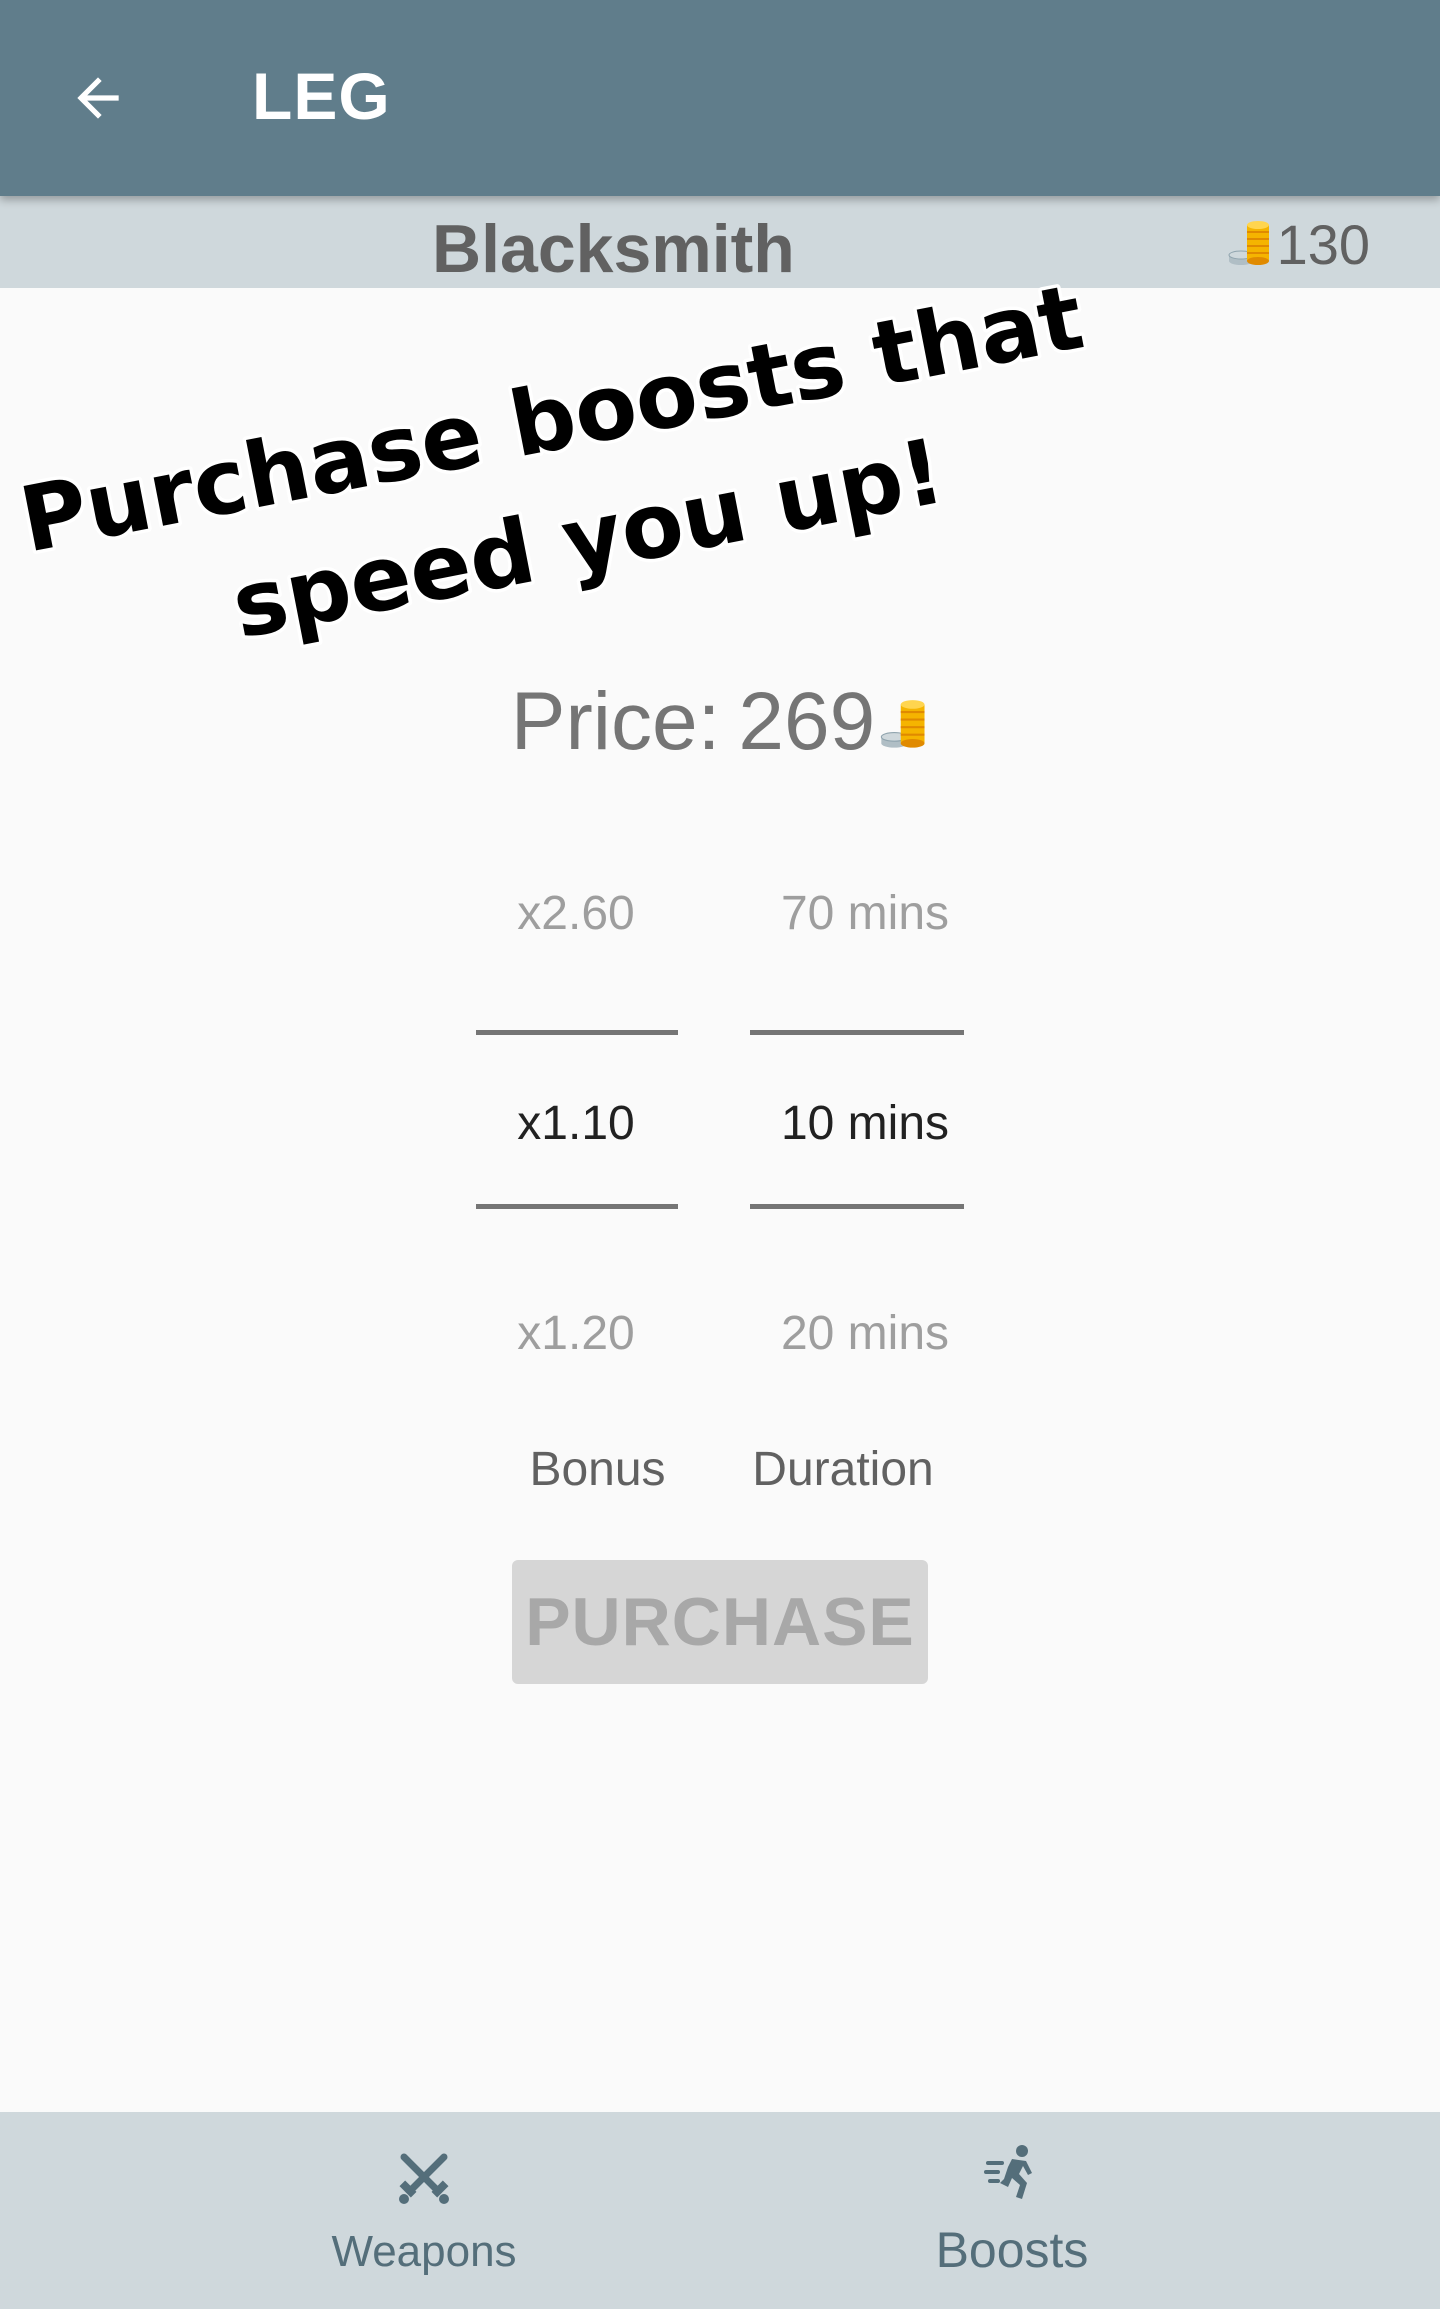 This screenshot has width=1440, height=2309. Describe the element at coordinates (577, 1032) in the screenshot. I see `bonus-picker-divider-top` at that location.